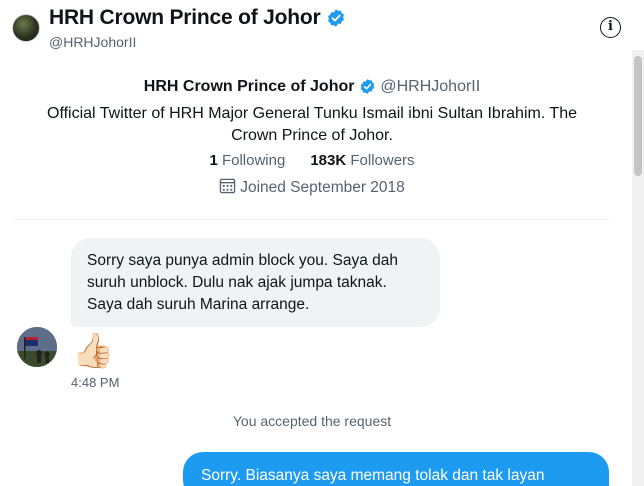 The height and width of the screenshot is (486, 644). I want to click on calendar-icon, so click(227, 186).